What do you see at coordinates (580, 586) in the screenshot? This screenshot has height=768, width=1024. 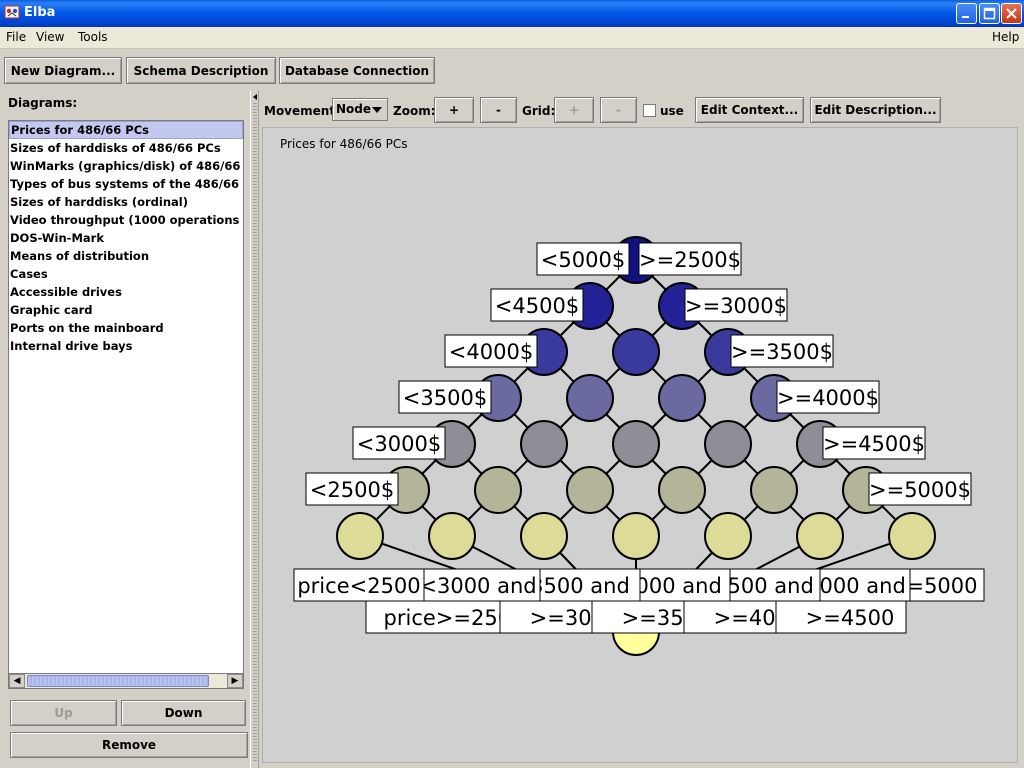 I see `object-label-text: 3500 and` at bounding box center [580, 586].